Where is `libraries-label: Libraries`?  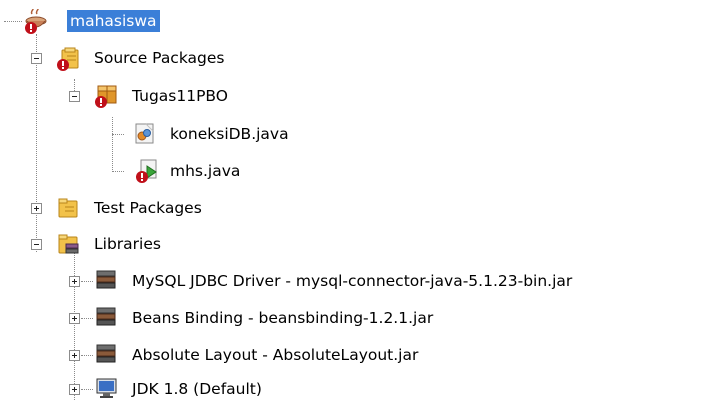 libraries-label: Libraries is located at coordinates (127, 244).